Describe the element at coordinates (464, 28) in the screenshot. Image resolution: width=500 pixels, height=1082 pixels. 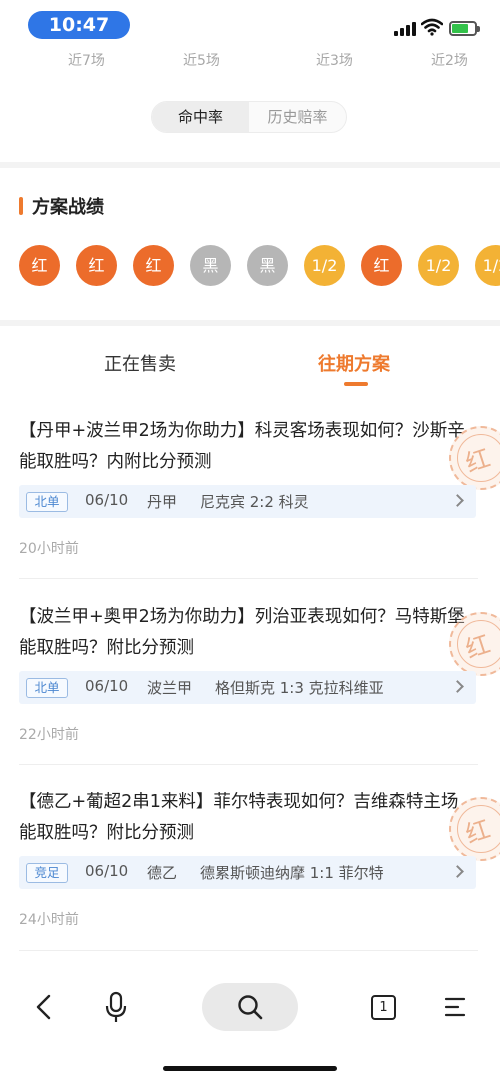
I see `battery-icon` at that location.